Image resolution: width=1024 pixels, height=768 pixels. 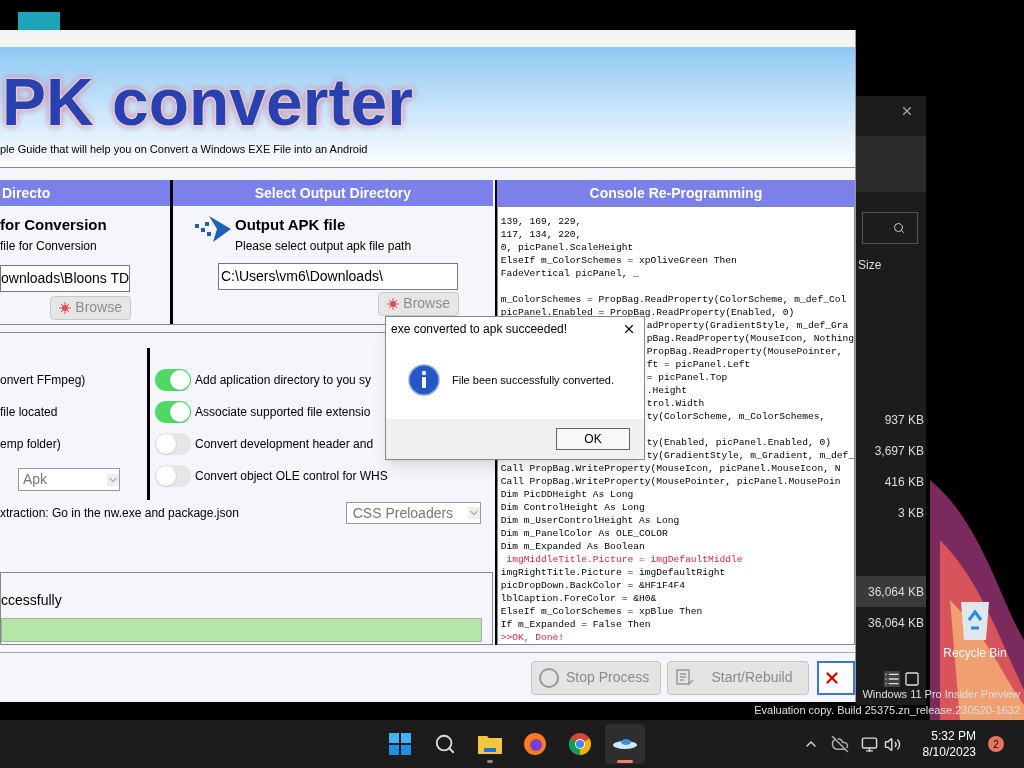 What do you see at coordinates (283, 380) in the screenshot?
I see `option-label: Add aplication directory to you sy` at bounding box center [283, 380].